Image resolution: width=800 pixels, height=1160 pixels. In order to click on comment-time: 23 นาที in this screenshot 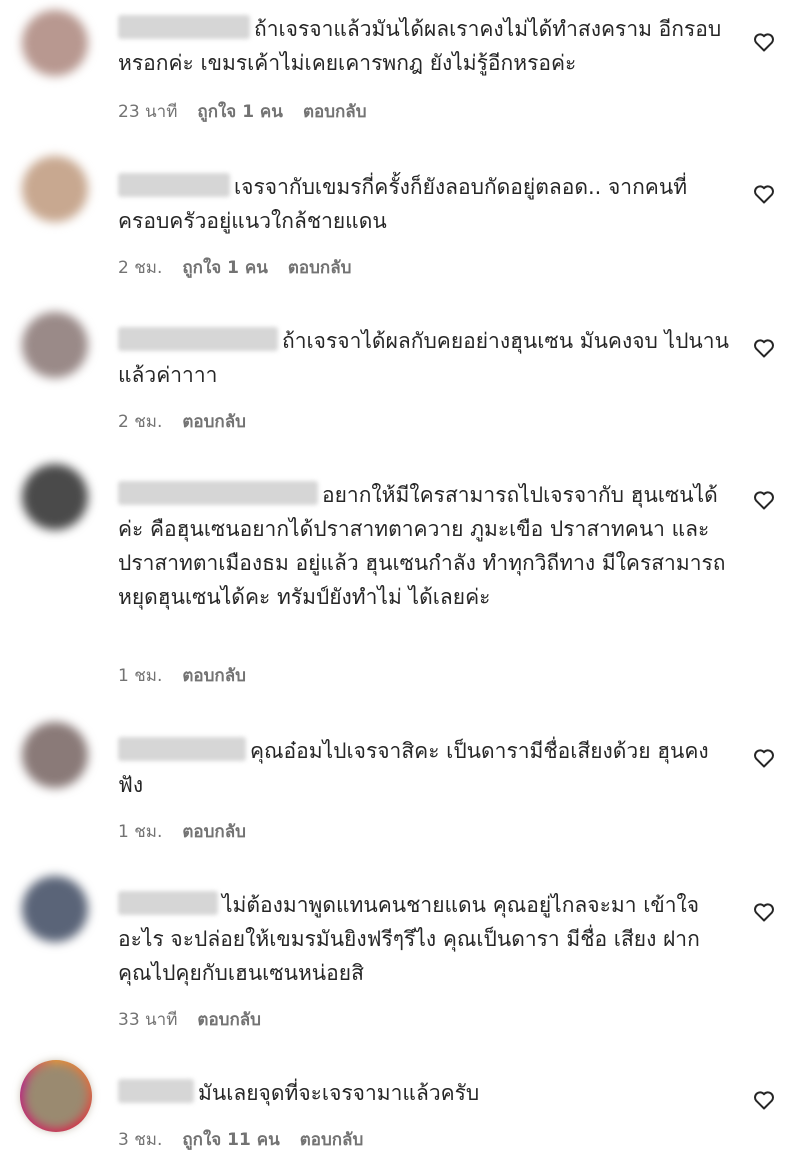, I will do `click(148, 112)`.